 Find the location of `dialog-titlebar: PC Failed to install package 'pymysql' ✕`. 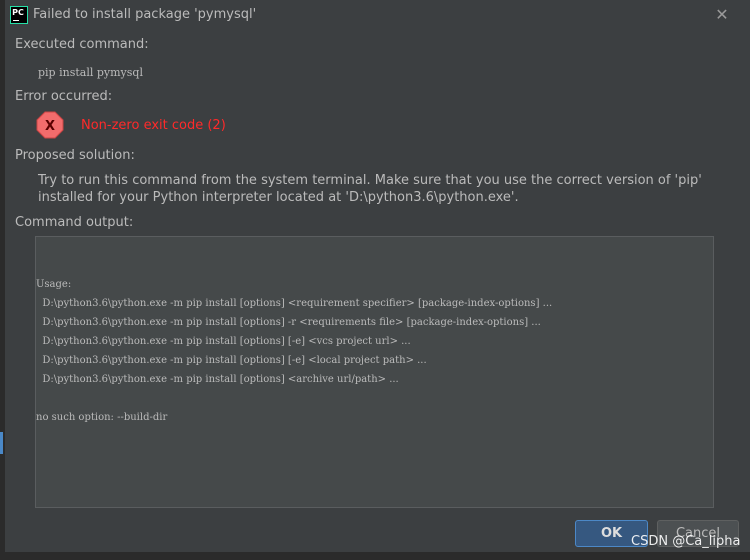

dialog-titlebar: PC Failed to install package 'pymysql' ✕ is located at coordinates (377, 15).